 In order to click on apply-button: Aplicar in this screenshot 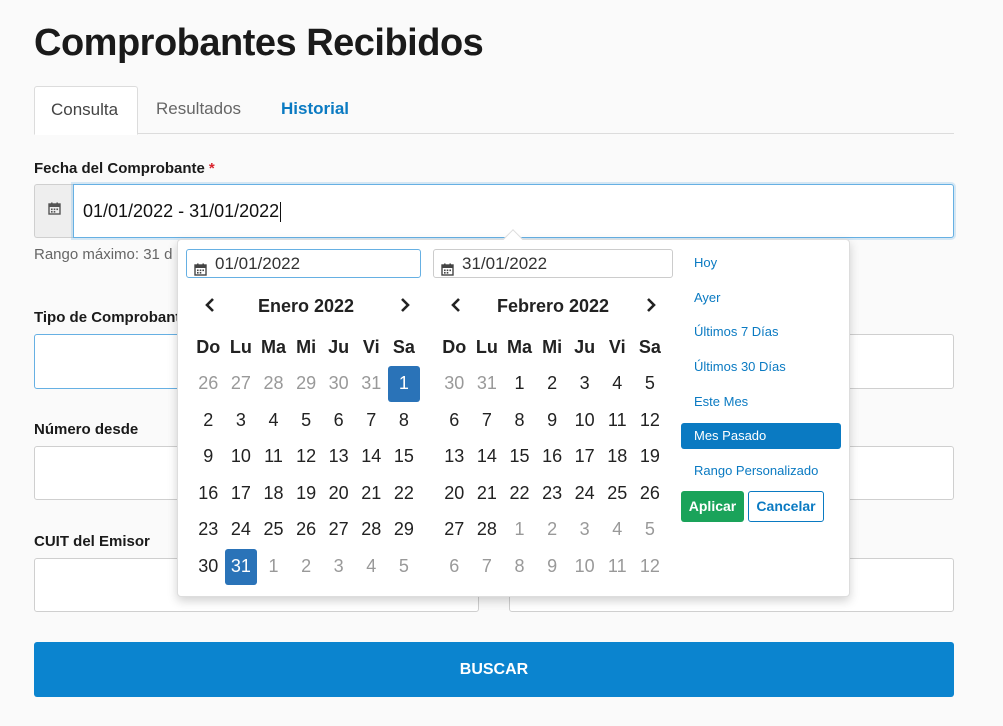, I will do `click(712, 506)`.